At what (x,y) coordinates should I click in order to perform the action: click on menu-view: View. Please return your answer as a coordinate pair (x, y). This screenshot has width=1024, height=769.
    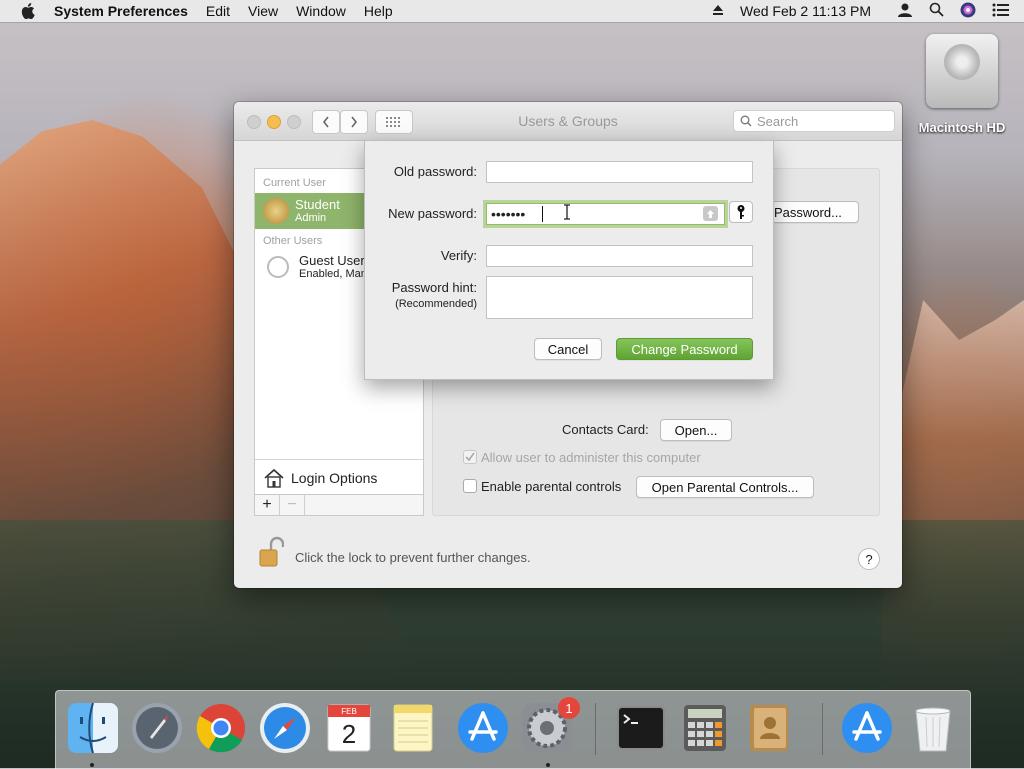
    Looking at the image, I should click on (263, 11).